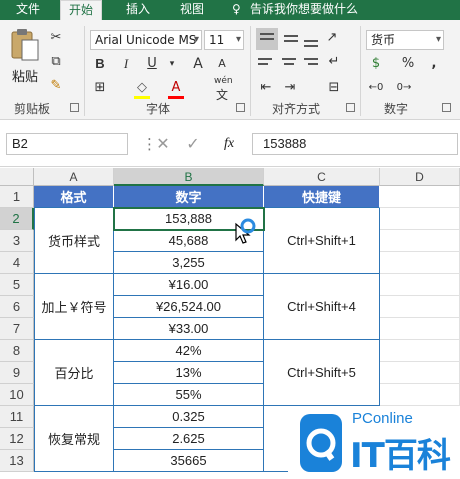 This screenshot has height=479, width=460. What do you see at coordinates (25, 45) in the screenshot?
I see `paste-icon` at bounding box center [25, 45].